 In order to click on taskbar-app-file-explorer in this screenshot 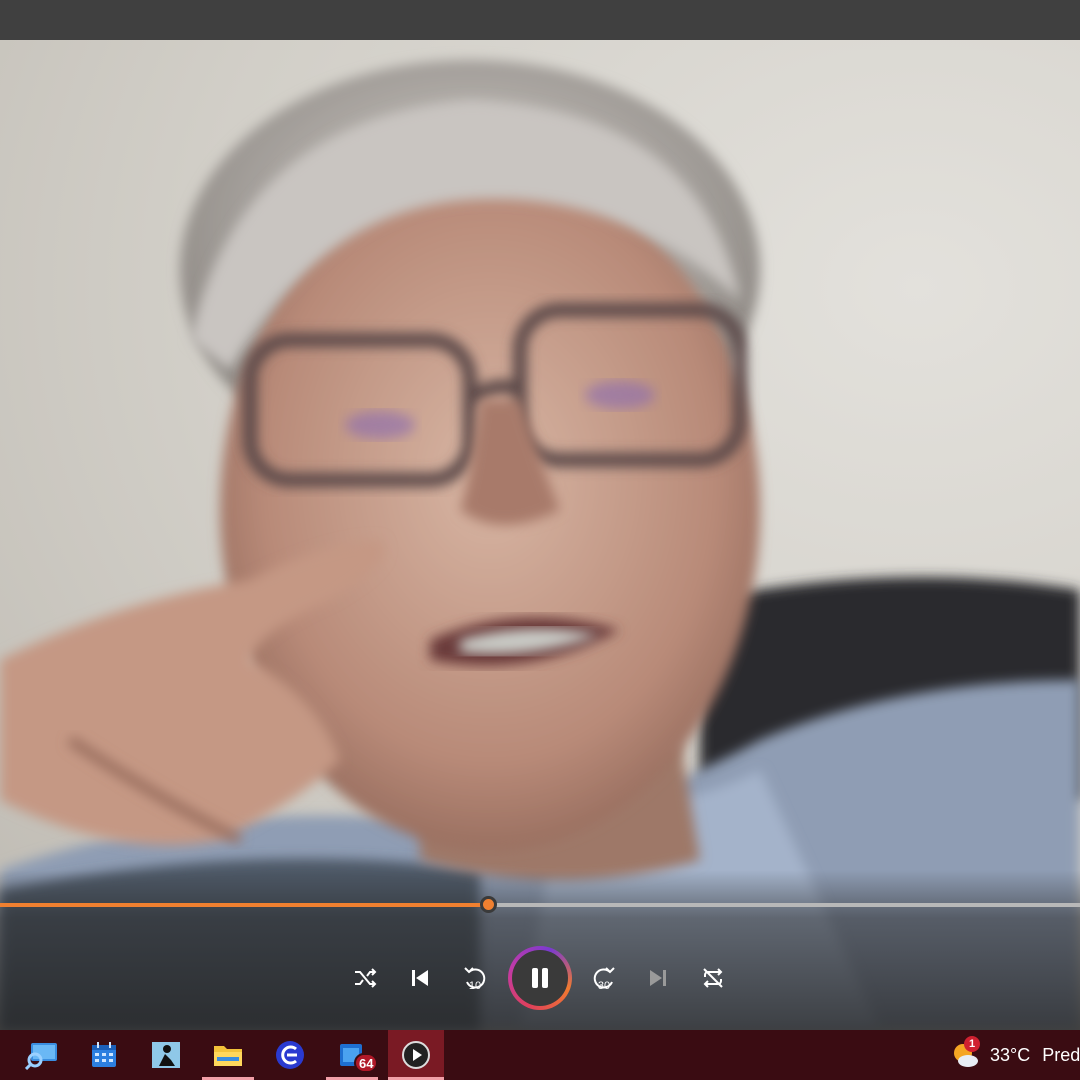, I will do `click(228, 1055)`.